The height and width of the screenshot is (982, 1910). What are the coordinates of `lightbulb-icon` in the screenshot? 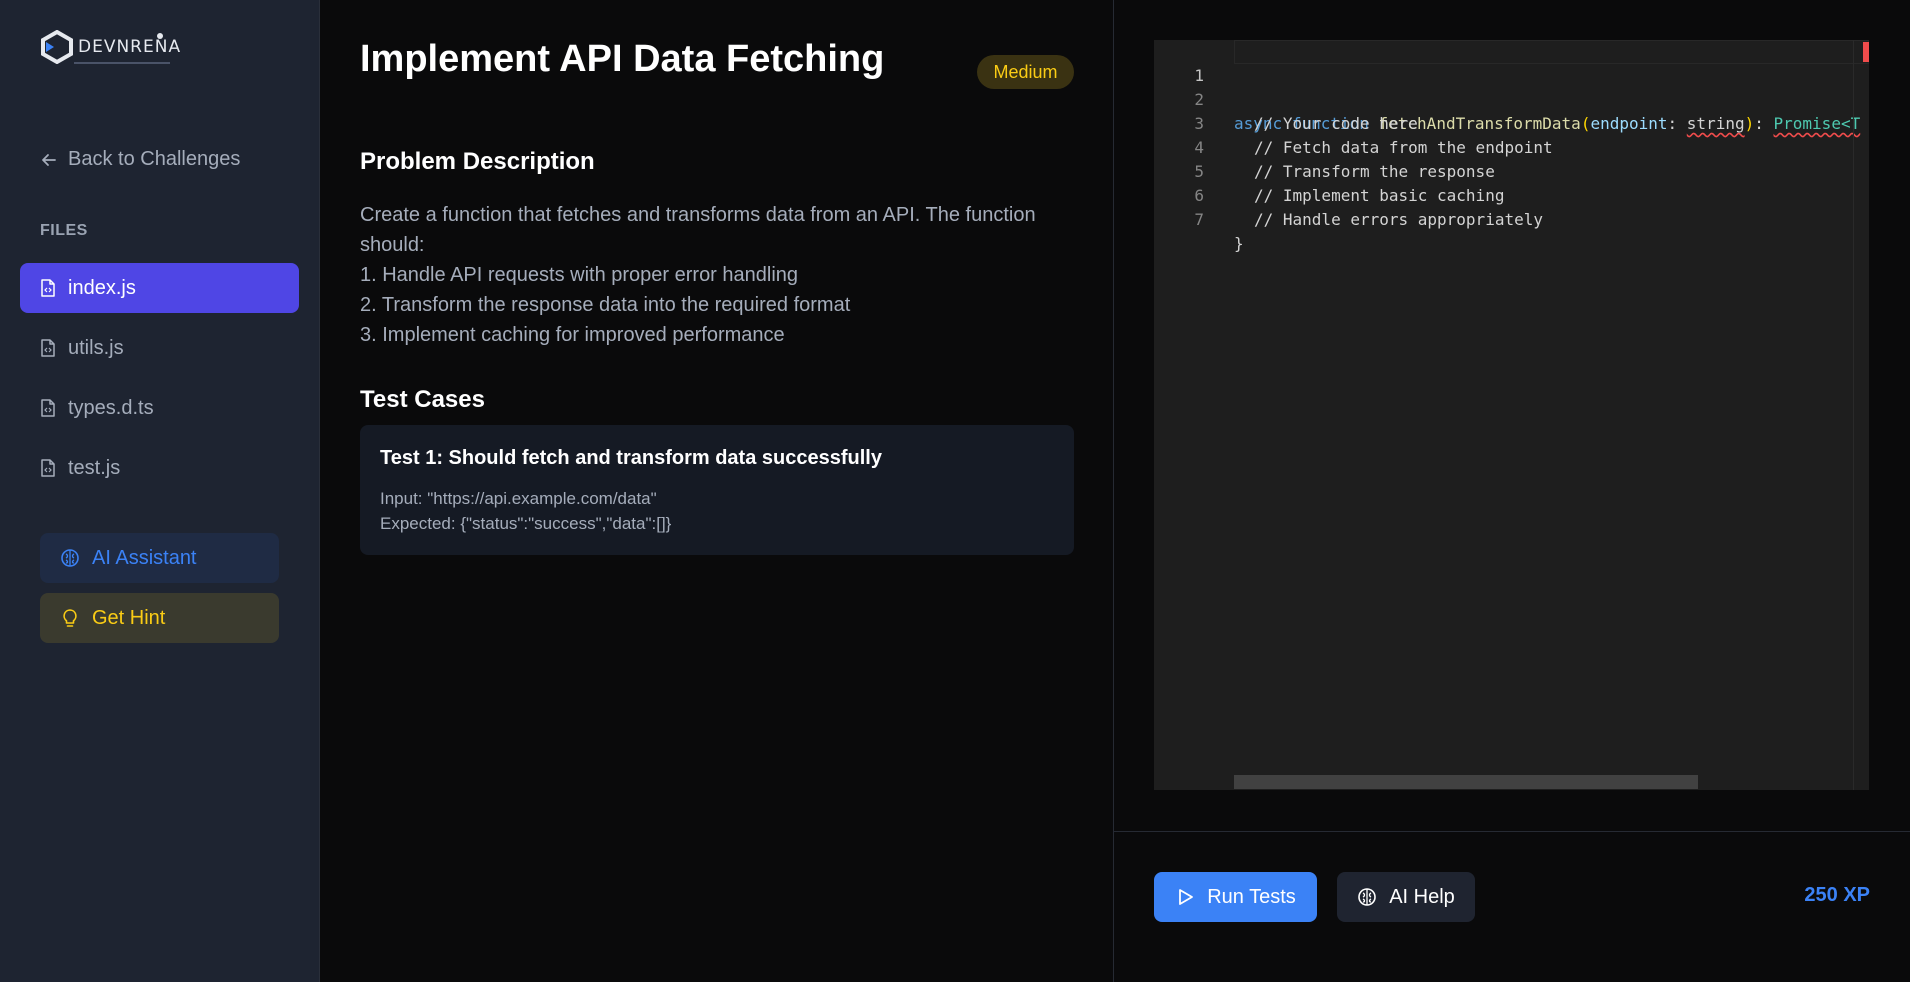 It's located at (70, 618).